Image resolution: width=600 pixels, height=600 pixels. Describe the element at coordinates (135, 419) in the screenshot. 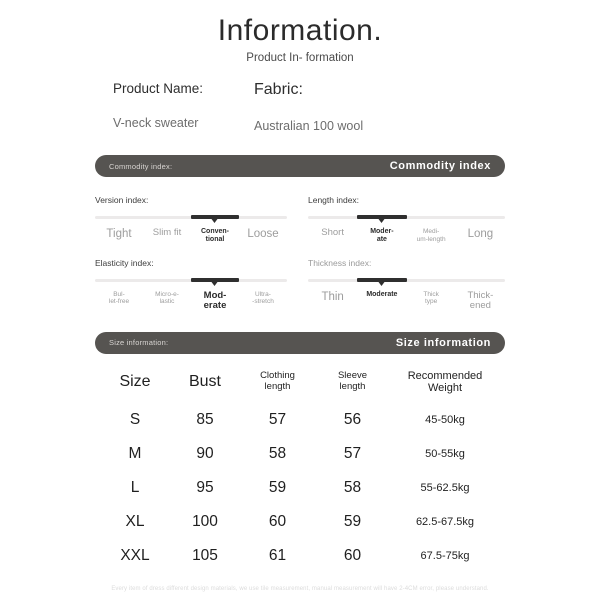

I see `size-table-cell-size: S` at that location.